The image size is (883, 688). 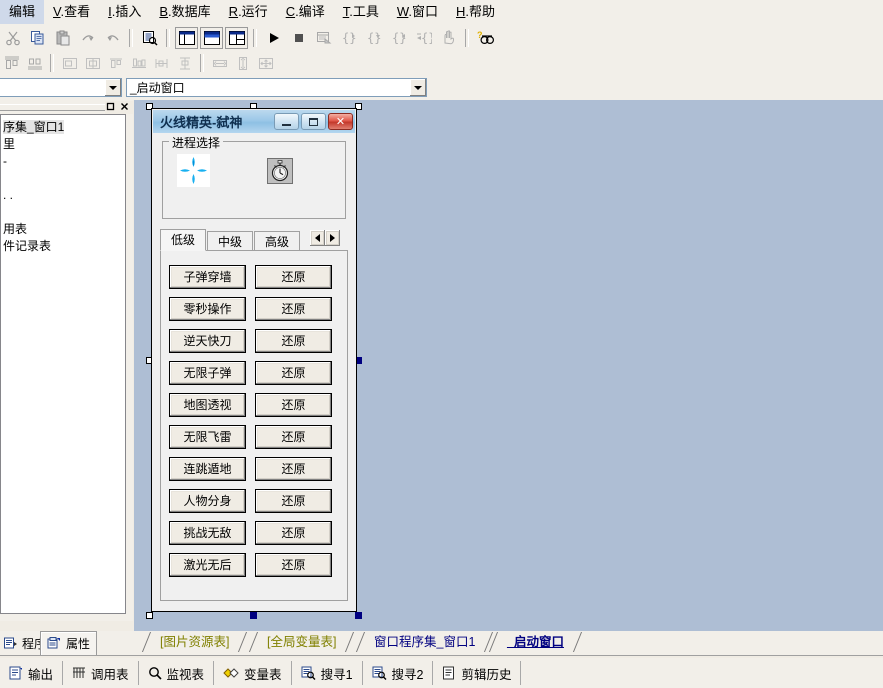 What do you see at coordinates (323, 38) in the screenshot?
I see `debug-window-icon` at bounding box center [323, 38].